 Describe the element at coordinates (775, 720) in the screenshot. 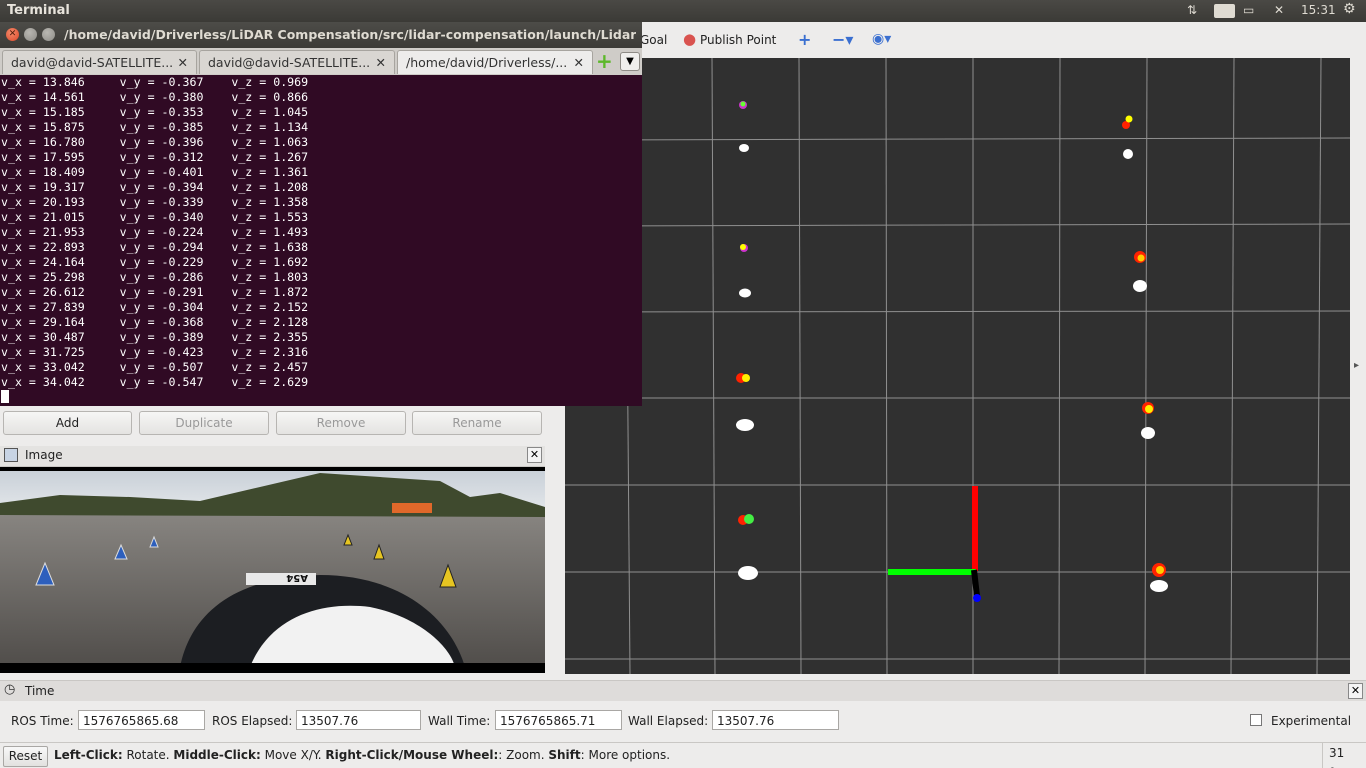

I see `wall-elapsed-field: 13507.76` at that location.